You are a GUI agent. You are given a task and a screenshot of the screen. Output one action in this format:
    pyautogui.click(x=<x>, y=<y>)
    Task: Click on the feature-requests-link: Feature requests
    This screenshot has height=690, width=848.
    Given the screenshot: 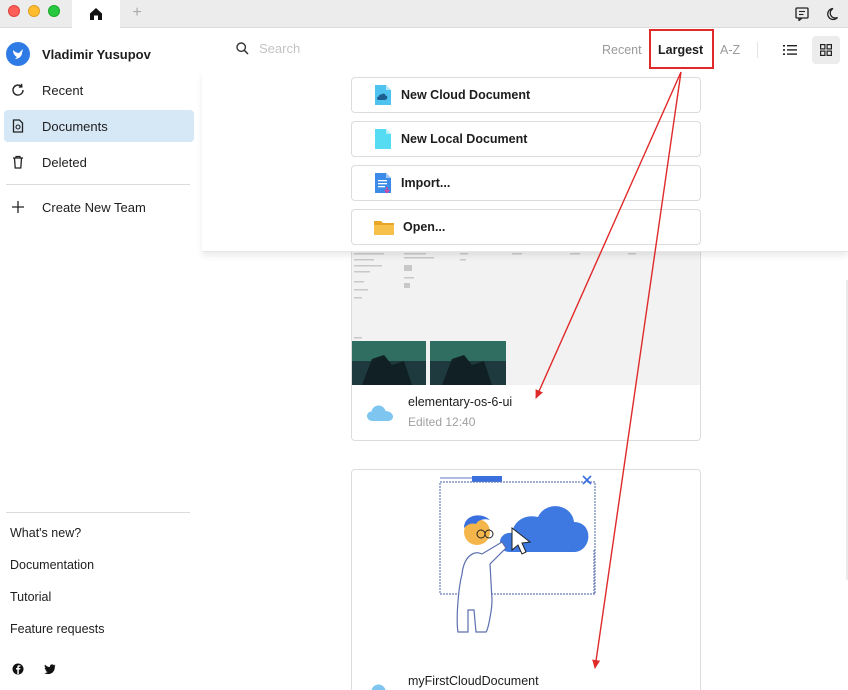 What is the action you would take?
    pyautogui.click(x=57, y=629)
    